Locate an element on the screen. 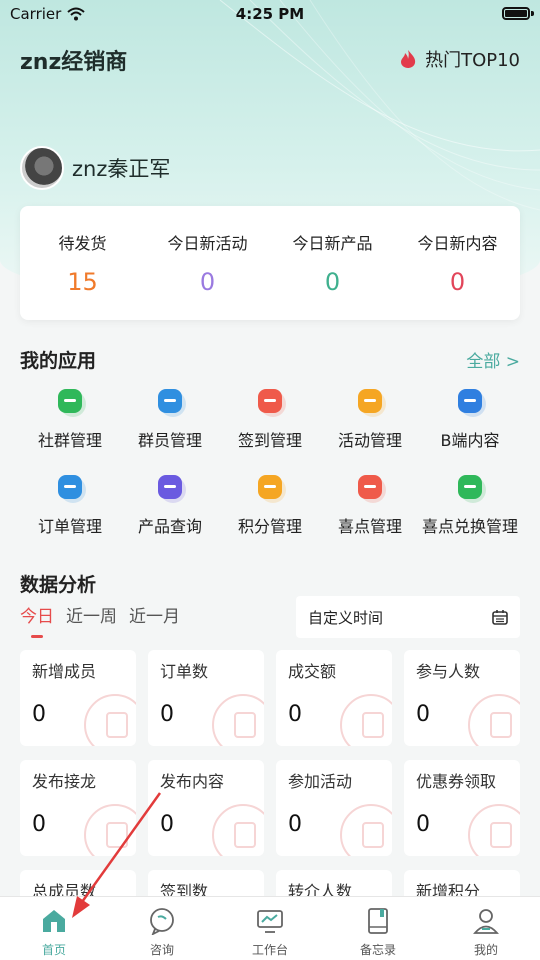 The width and height of the screenshot is (540, 960). app-item: 社群管理 is located at coordinates (70, 418).